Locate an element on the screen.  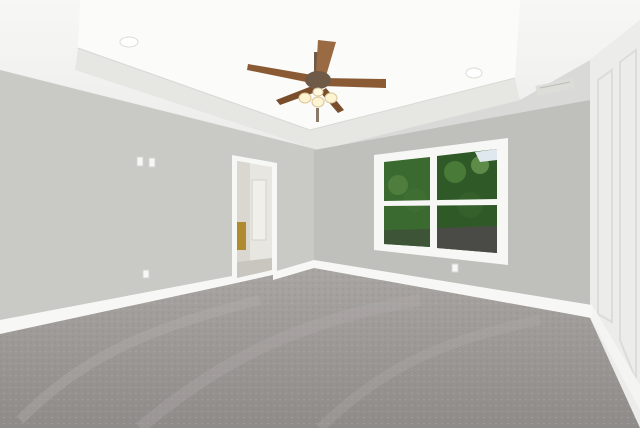
window-icon is located at coordinates (441, 201).